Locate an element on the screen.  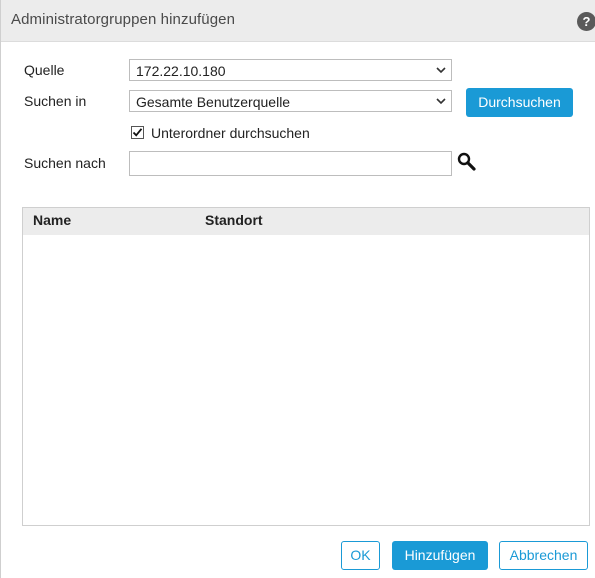
search-for-label: Suchen nach is located at coordinates (65, 163).